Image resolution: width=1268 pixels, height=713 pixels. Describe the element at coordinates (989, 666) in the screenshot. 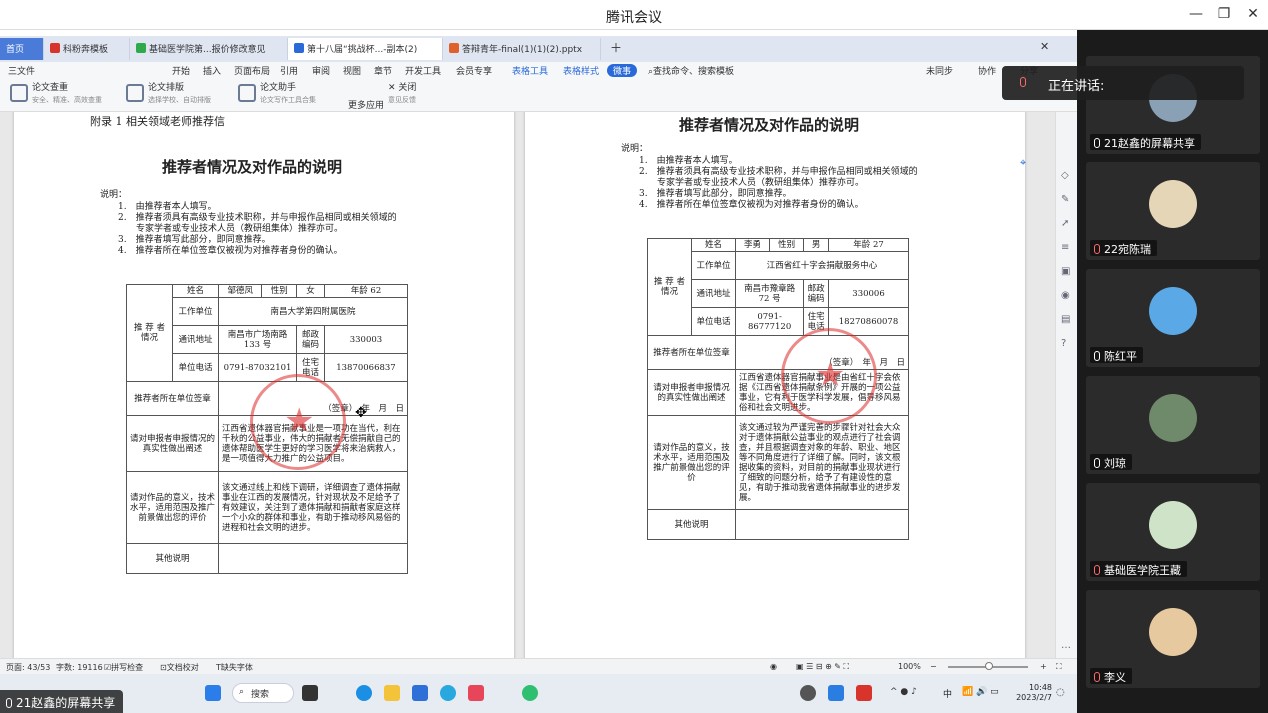

I see `zoom-slider-handle` at that location.